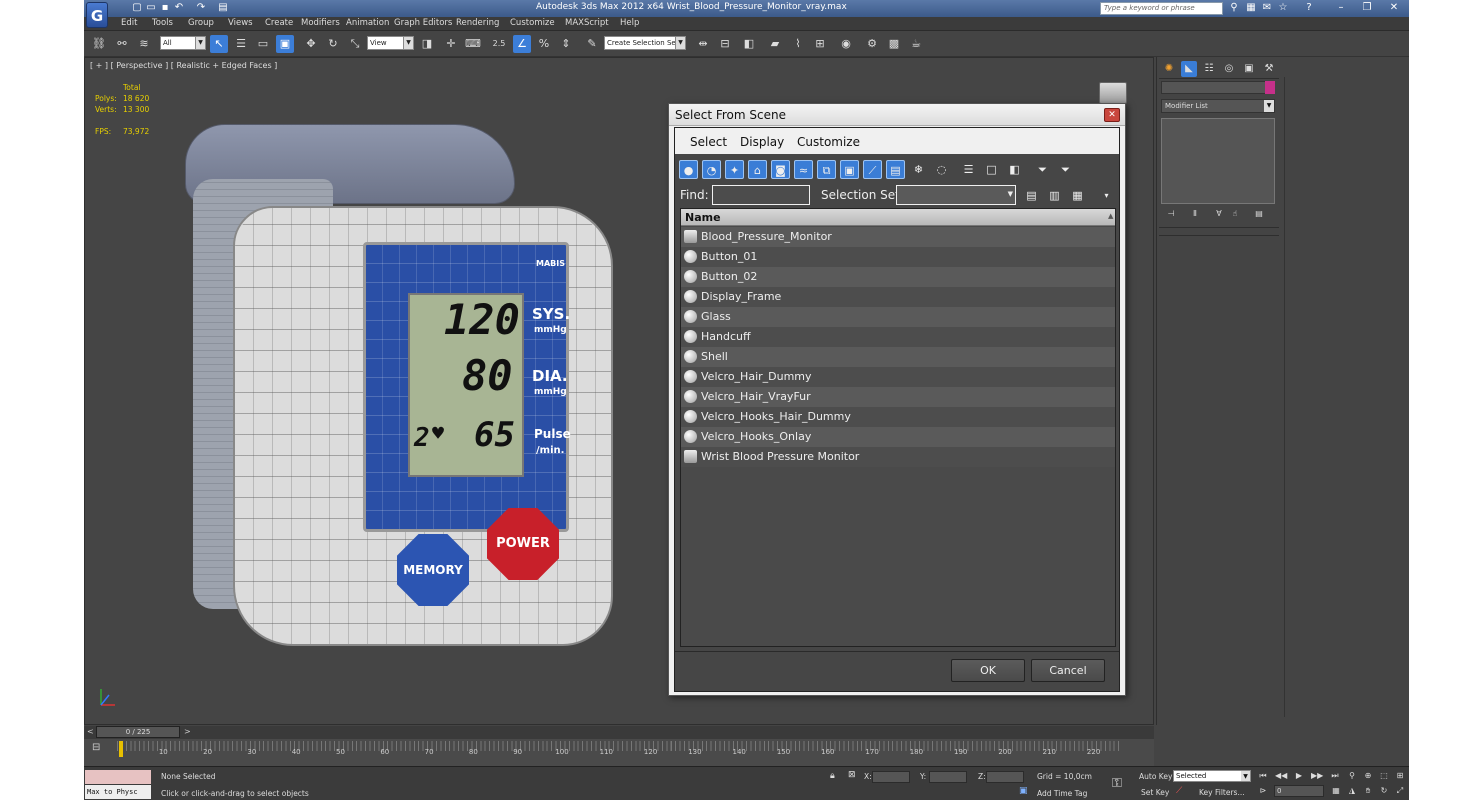  What do you see at coordinates (897, 115) in the screenshot?
I see `dialog-title-bar: Select From Scene ✕` at bounding box center [897, 115].